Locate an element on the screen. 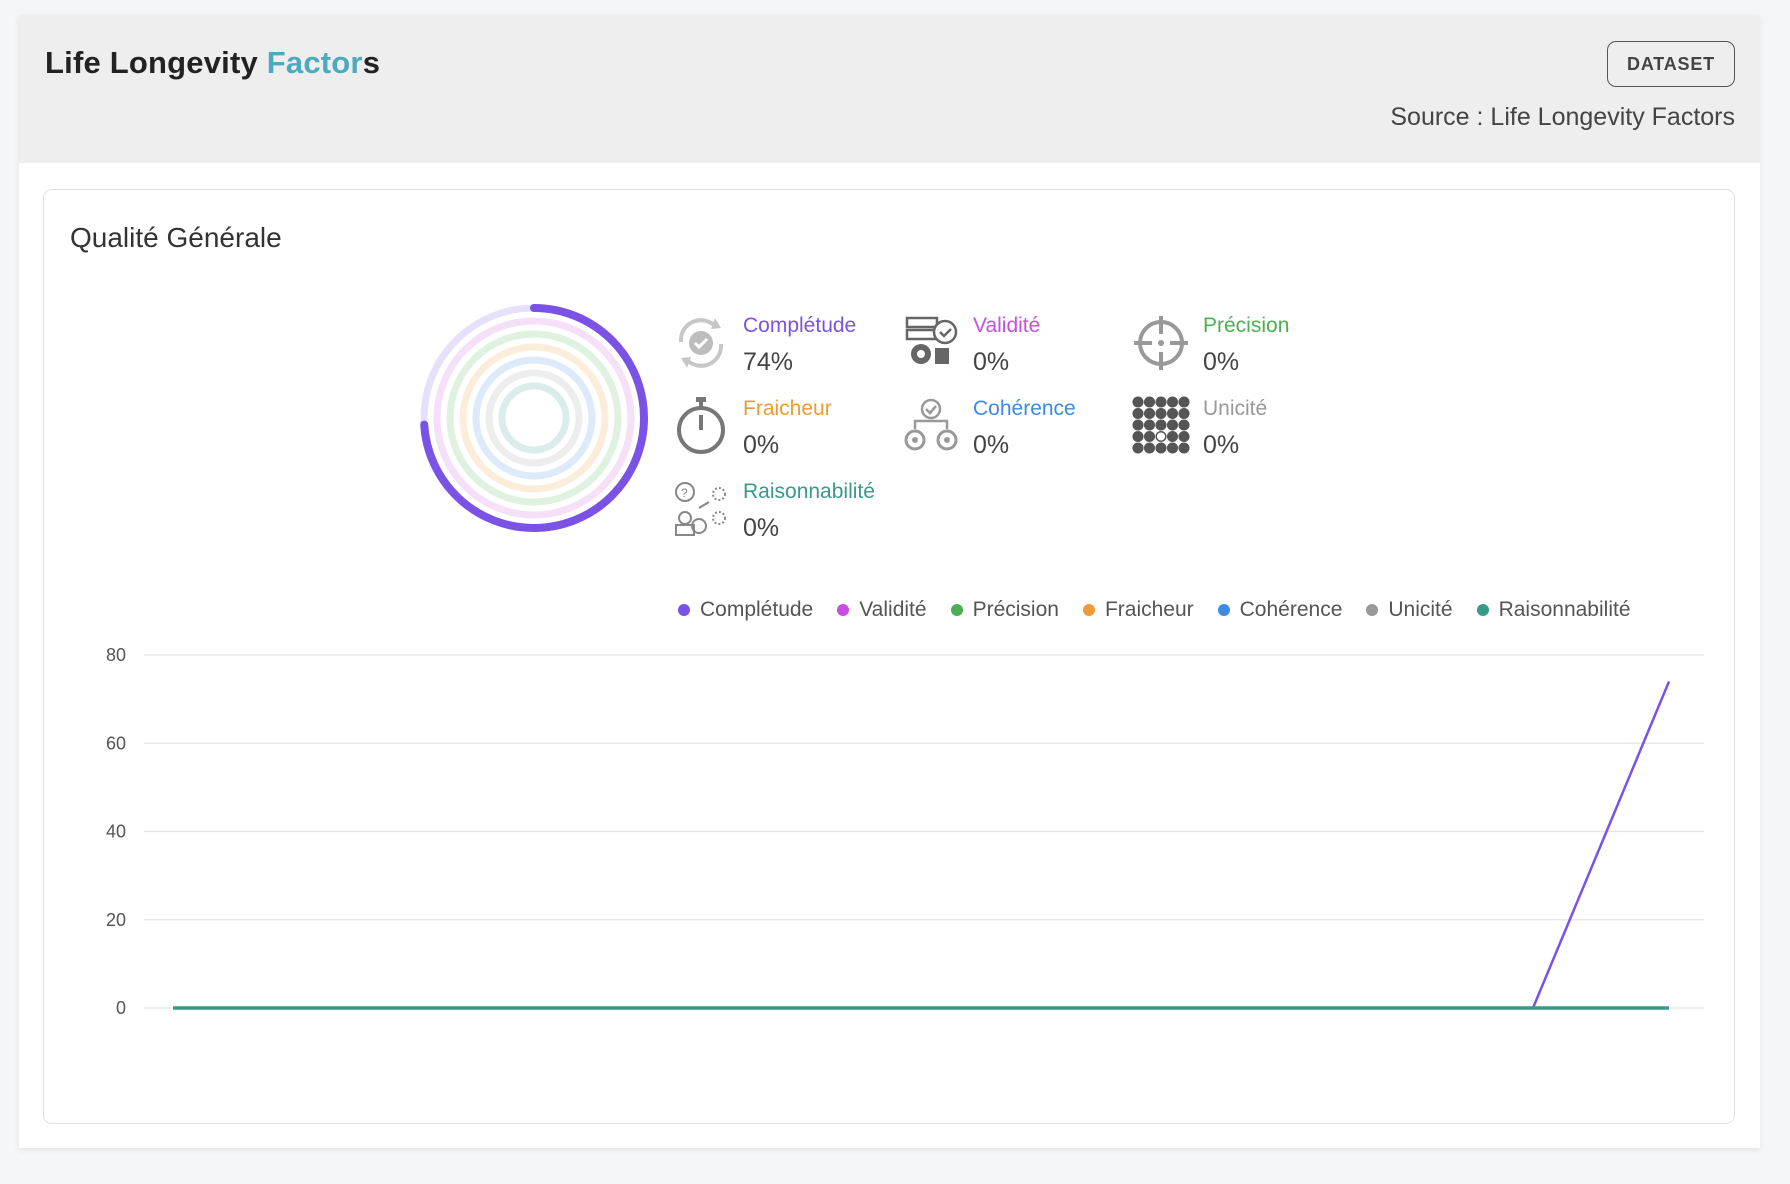 Image resolution: width=1790 pixels, height=1184 pixels. dot-grid-icon is located at coordinates (1161, 425).